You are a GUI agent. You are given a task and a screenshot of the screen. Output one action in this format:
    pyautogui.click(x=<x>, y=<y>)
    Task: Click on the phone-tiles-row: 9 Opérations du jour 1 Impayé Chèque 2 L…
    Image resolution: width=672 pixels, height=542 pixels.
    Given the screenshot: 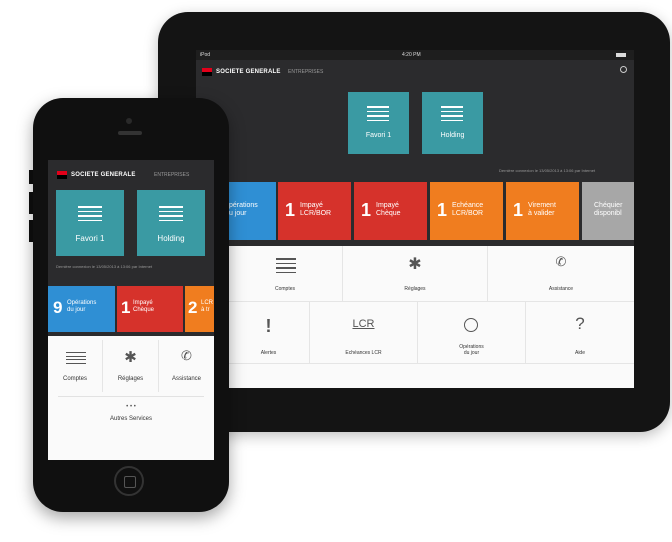 What is the action you would take?
    pyautogui.click(x=131, y=307)
    